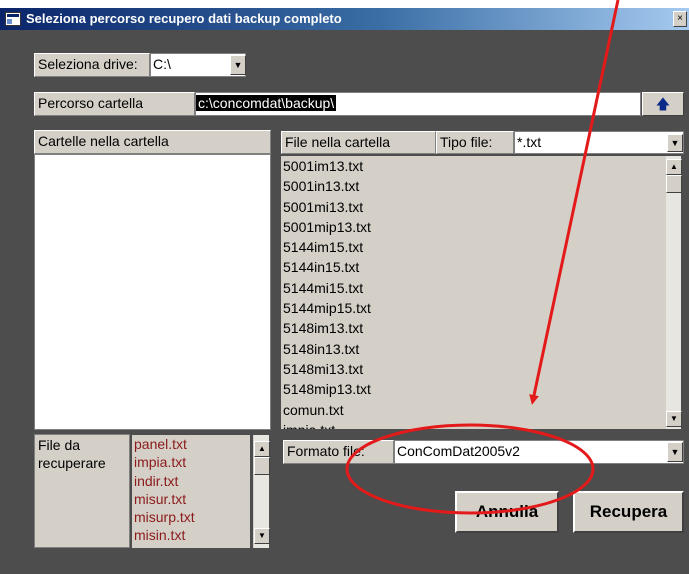 This screenshot has width=689, height=574. I want to click on list-item: 5001in13.txt, so click(473, 186).